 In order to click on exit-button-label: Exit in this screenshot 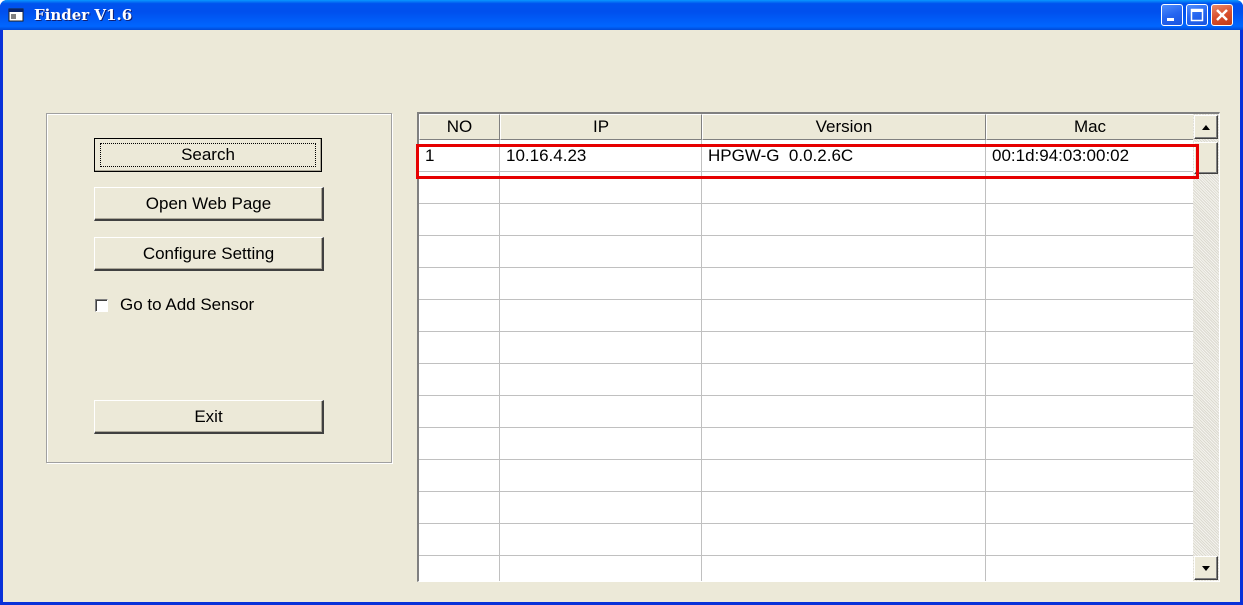, I will do `click(208, 416)`.